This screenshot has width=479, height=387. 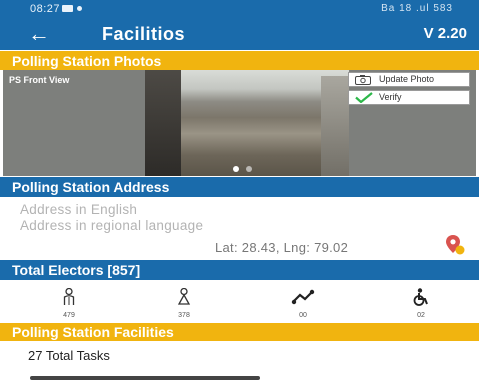 I want to click on elector-third-gender-count: 00, so click(x=303, y=315).